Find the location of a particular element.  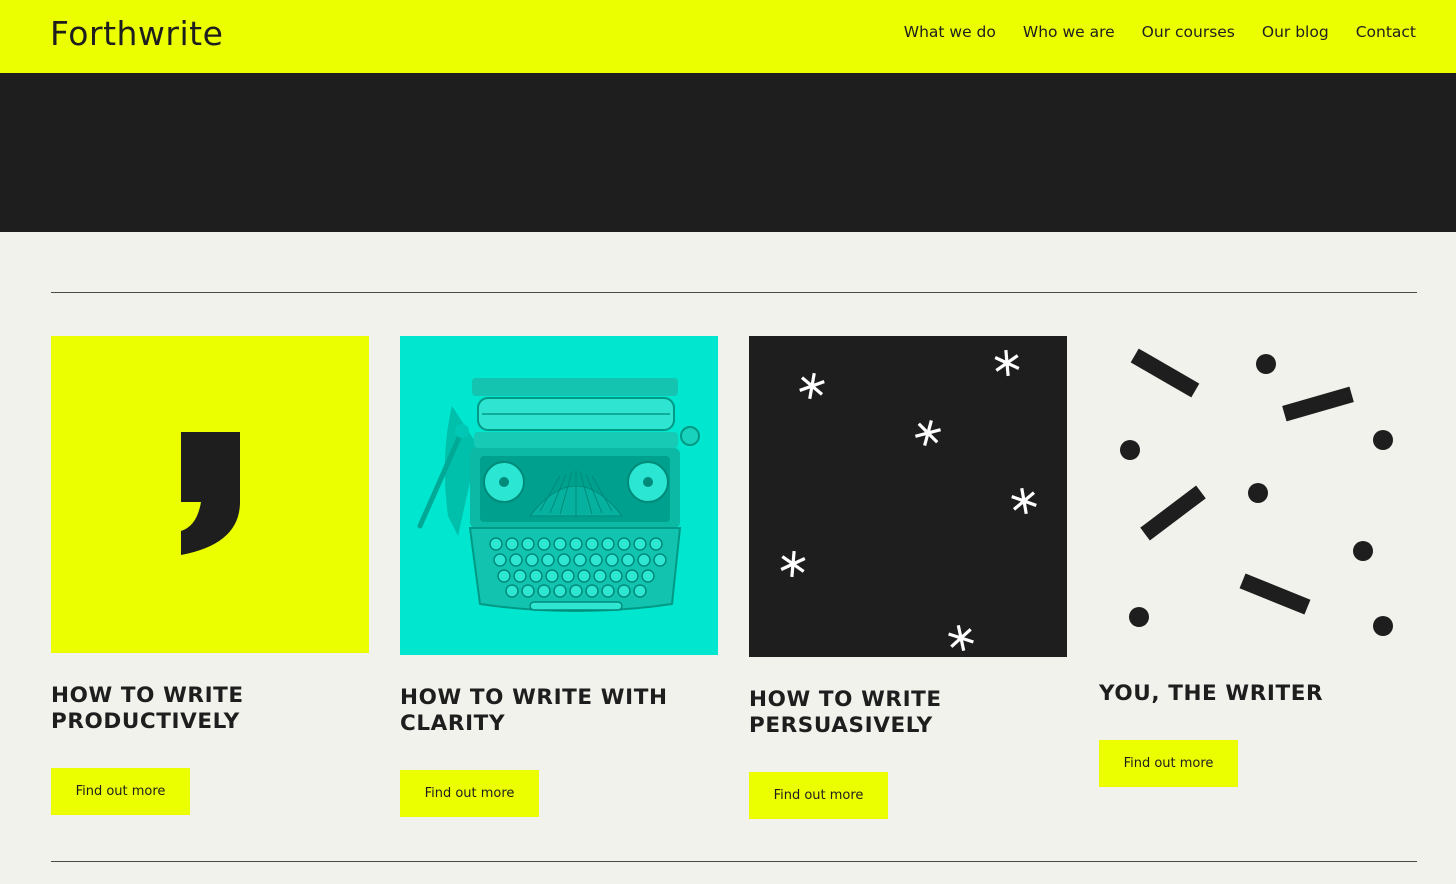

comma-icon is located at coordinates (210, 493).